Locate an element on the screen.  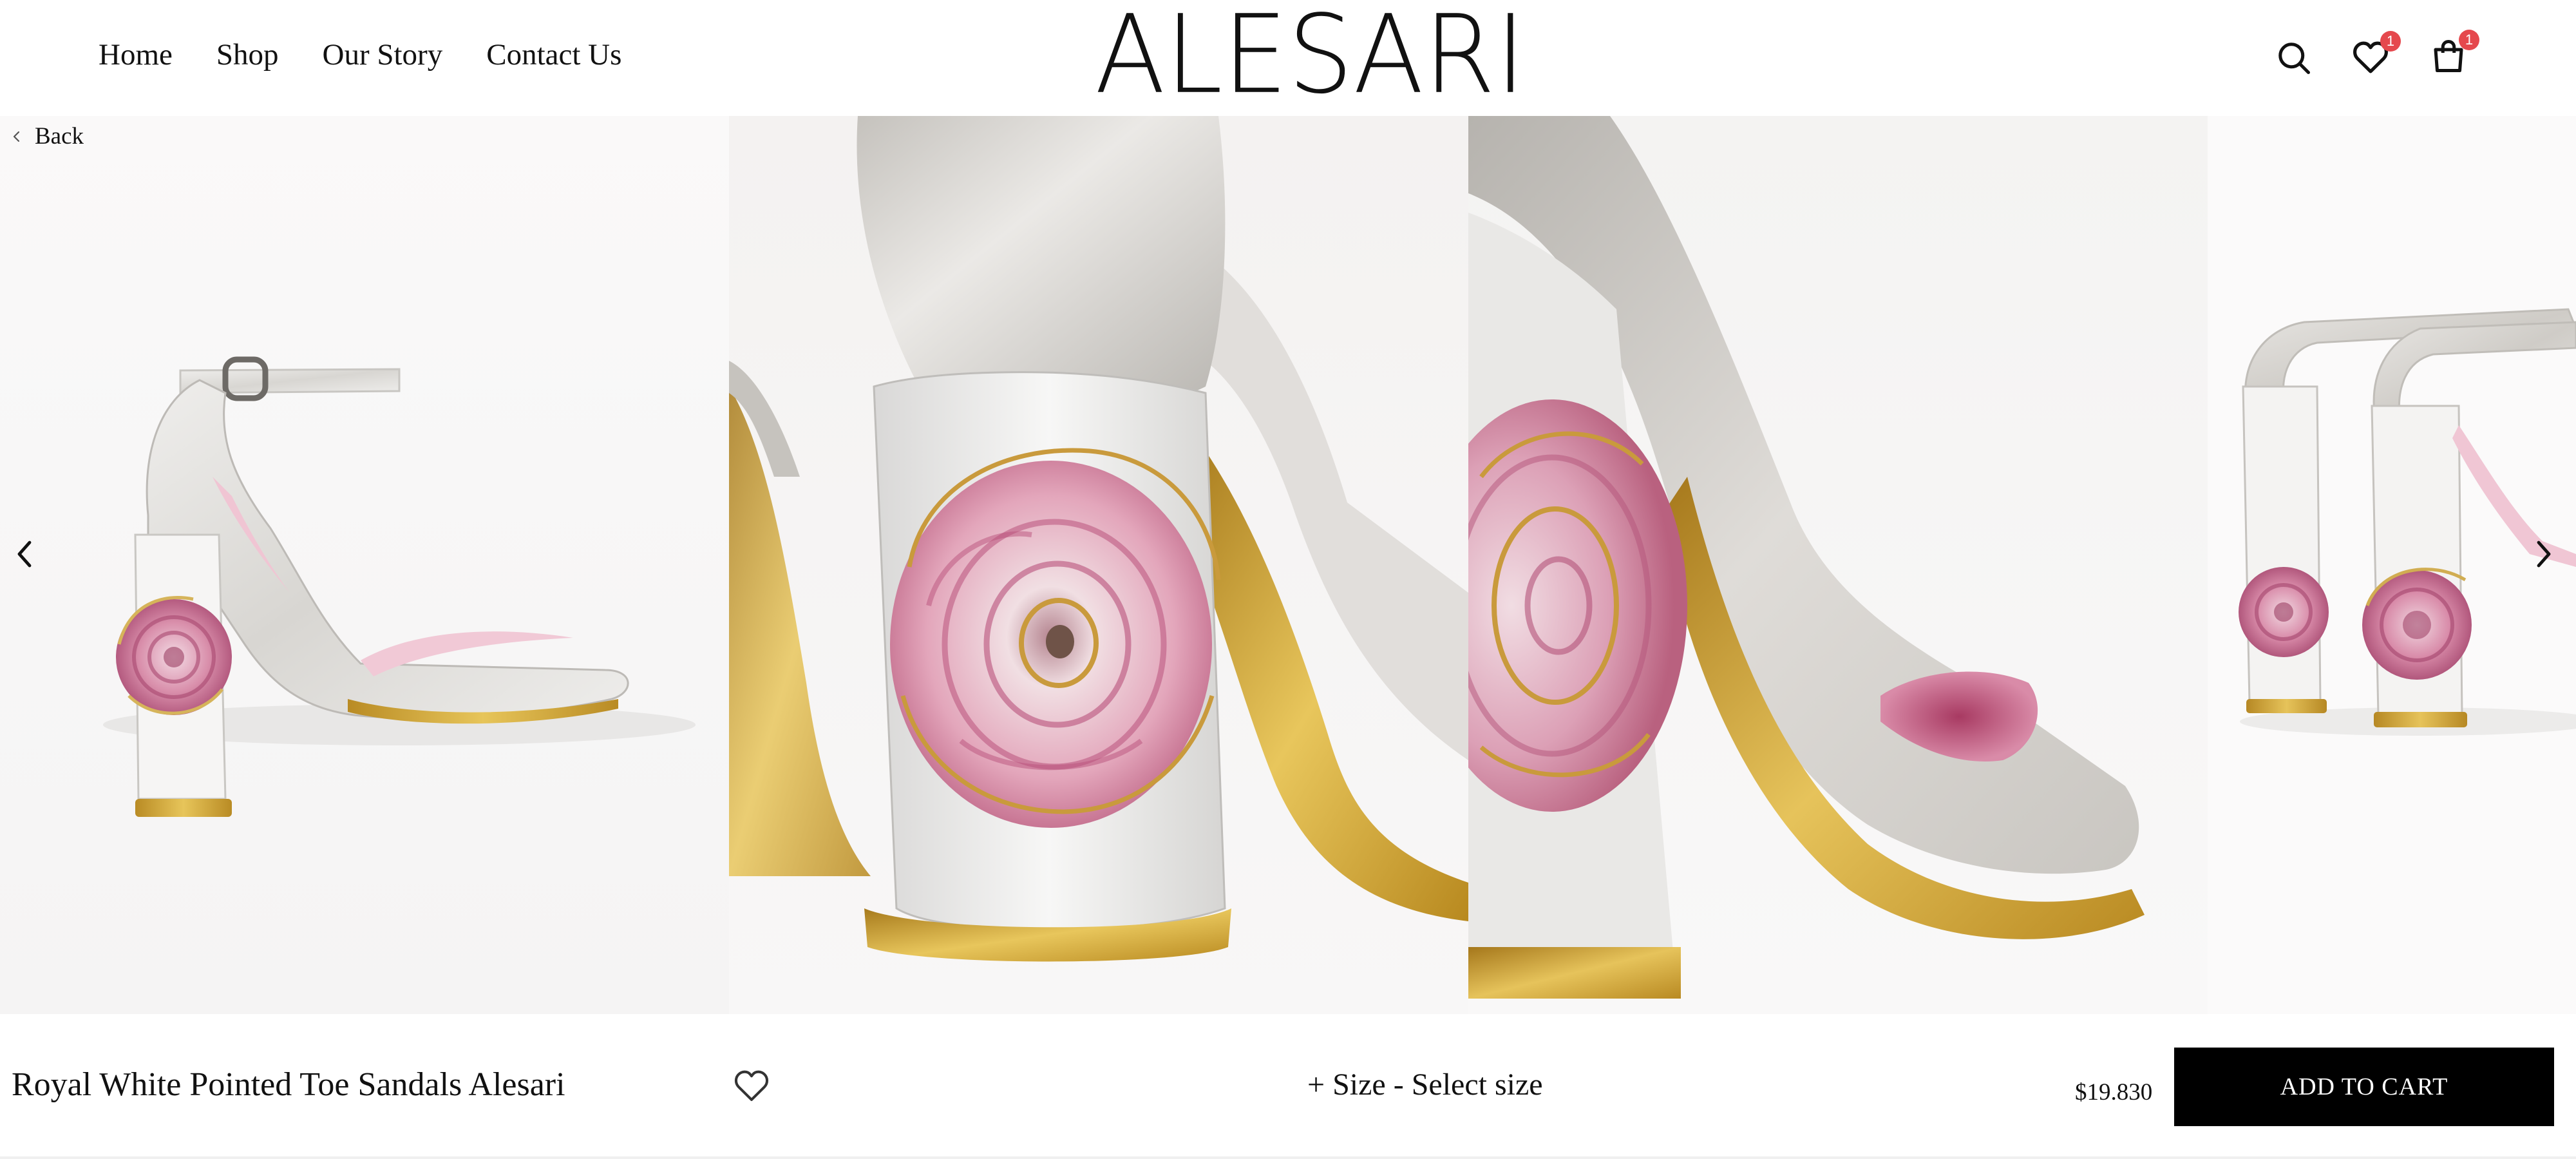
heart-icon is located at coordinates (751, 1085).